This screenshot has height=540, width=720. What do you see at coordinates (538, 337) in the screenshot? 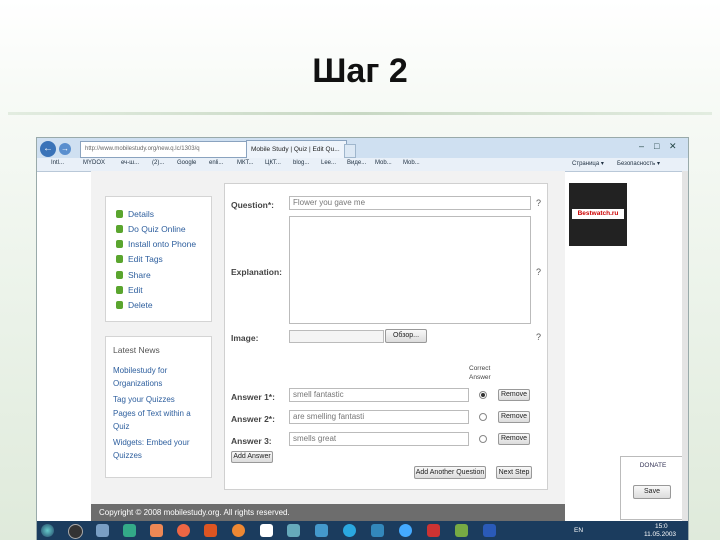
I see `image-help-icon: ?` at bounding box center [538, 337].